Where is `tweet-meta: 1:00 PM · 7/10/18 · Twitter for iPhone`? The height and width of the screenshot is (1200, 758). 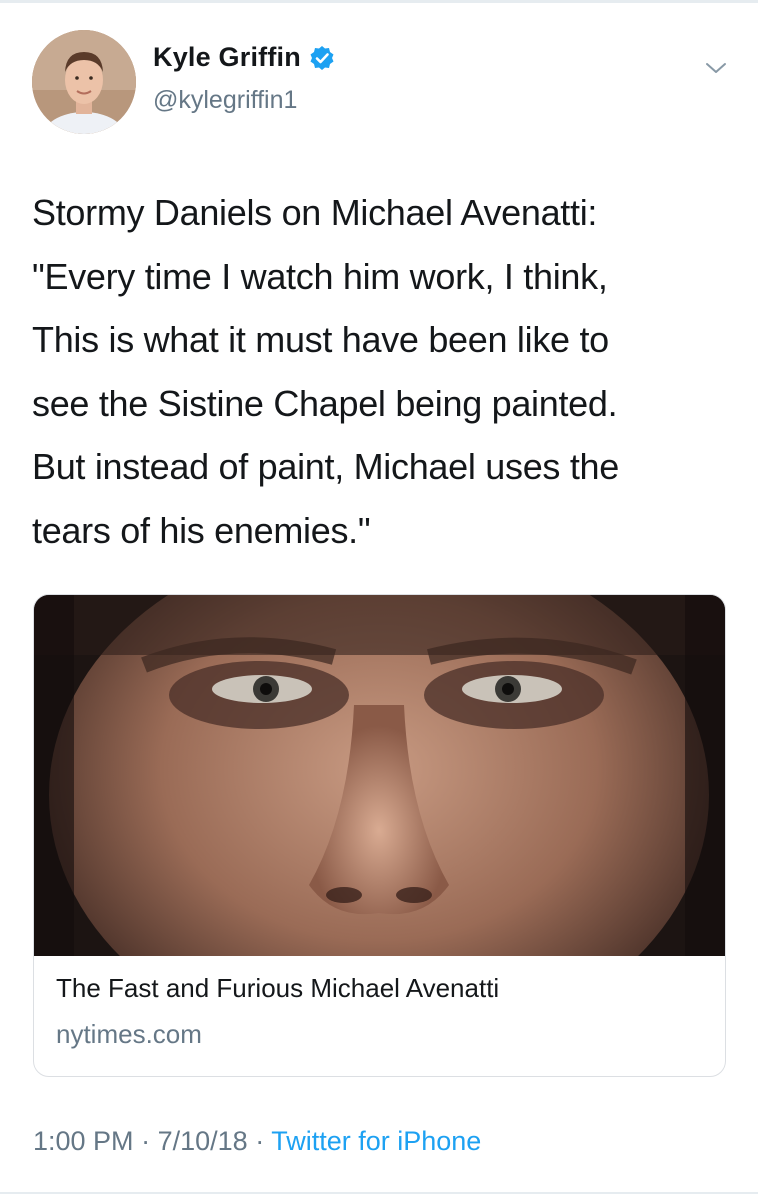 tweet-meta: 1:00 PM · 7/10/18 · Twitter for iPhone is located at coordinates (257, 1141).